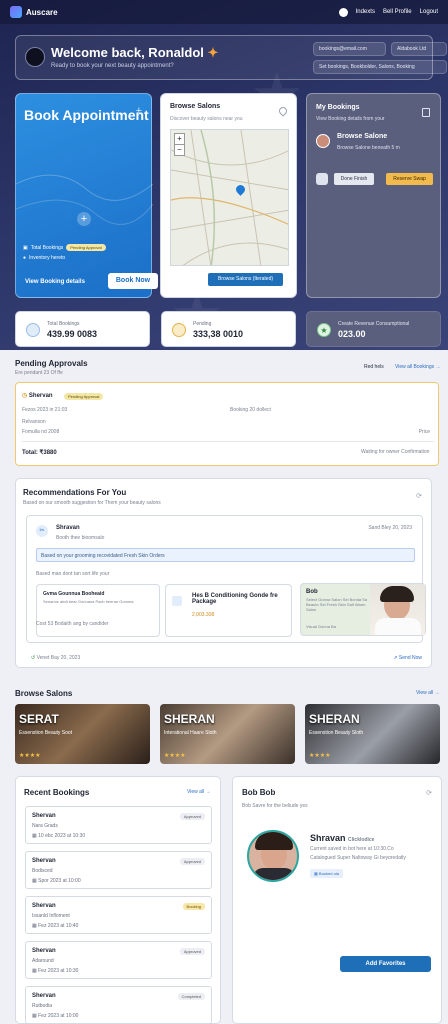  Describe the element at coordinates (407, 658) in the screenshot. I see `send-now-link: ⇗ Send Now` at that location.